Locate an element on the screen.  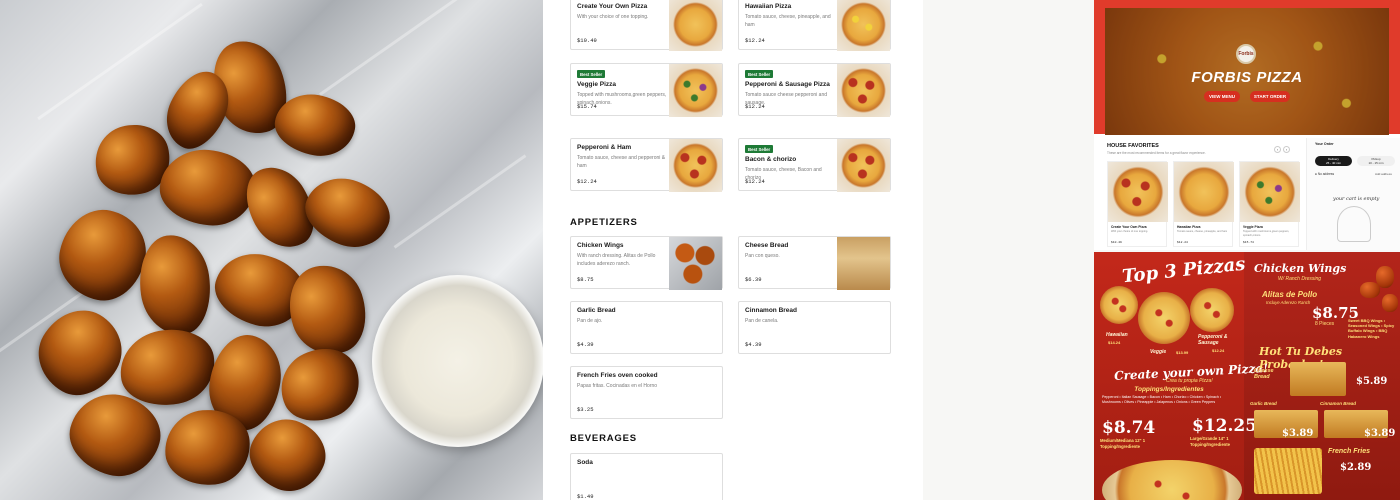
item-price: $8.75 is located at coordinates (585, 279).